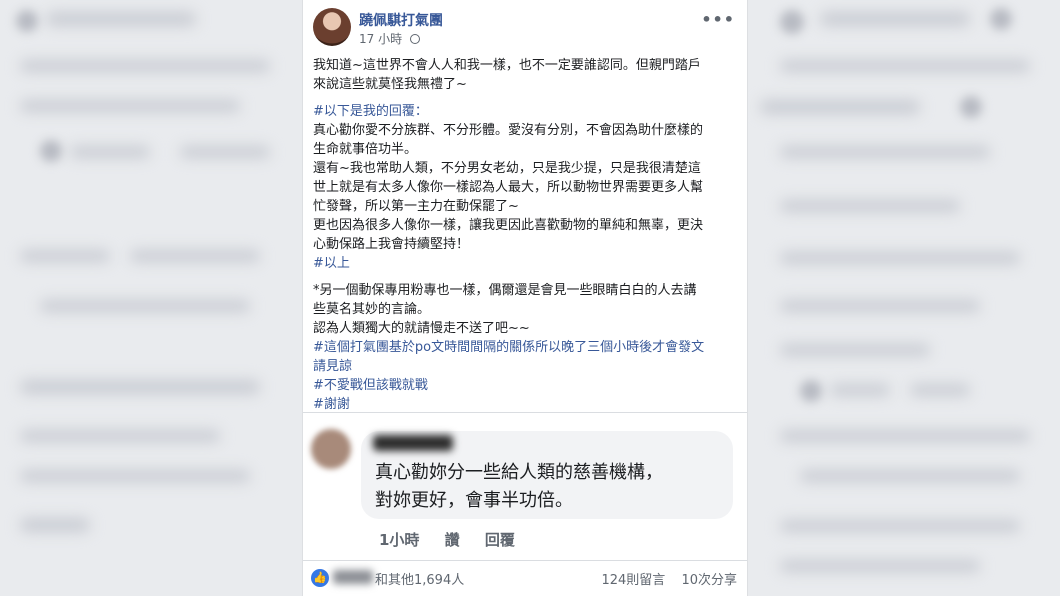  Describe the element at coordinates (320, 578) in the screenshot. I see `like-icon: 👍` at that location.